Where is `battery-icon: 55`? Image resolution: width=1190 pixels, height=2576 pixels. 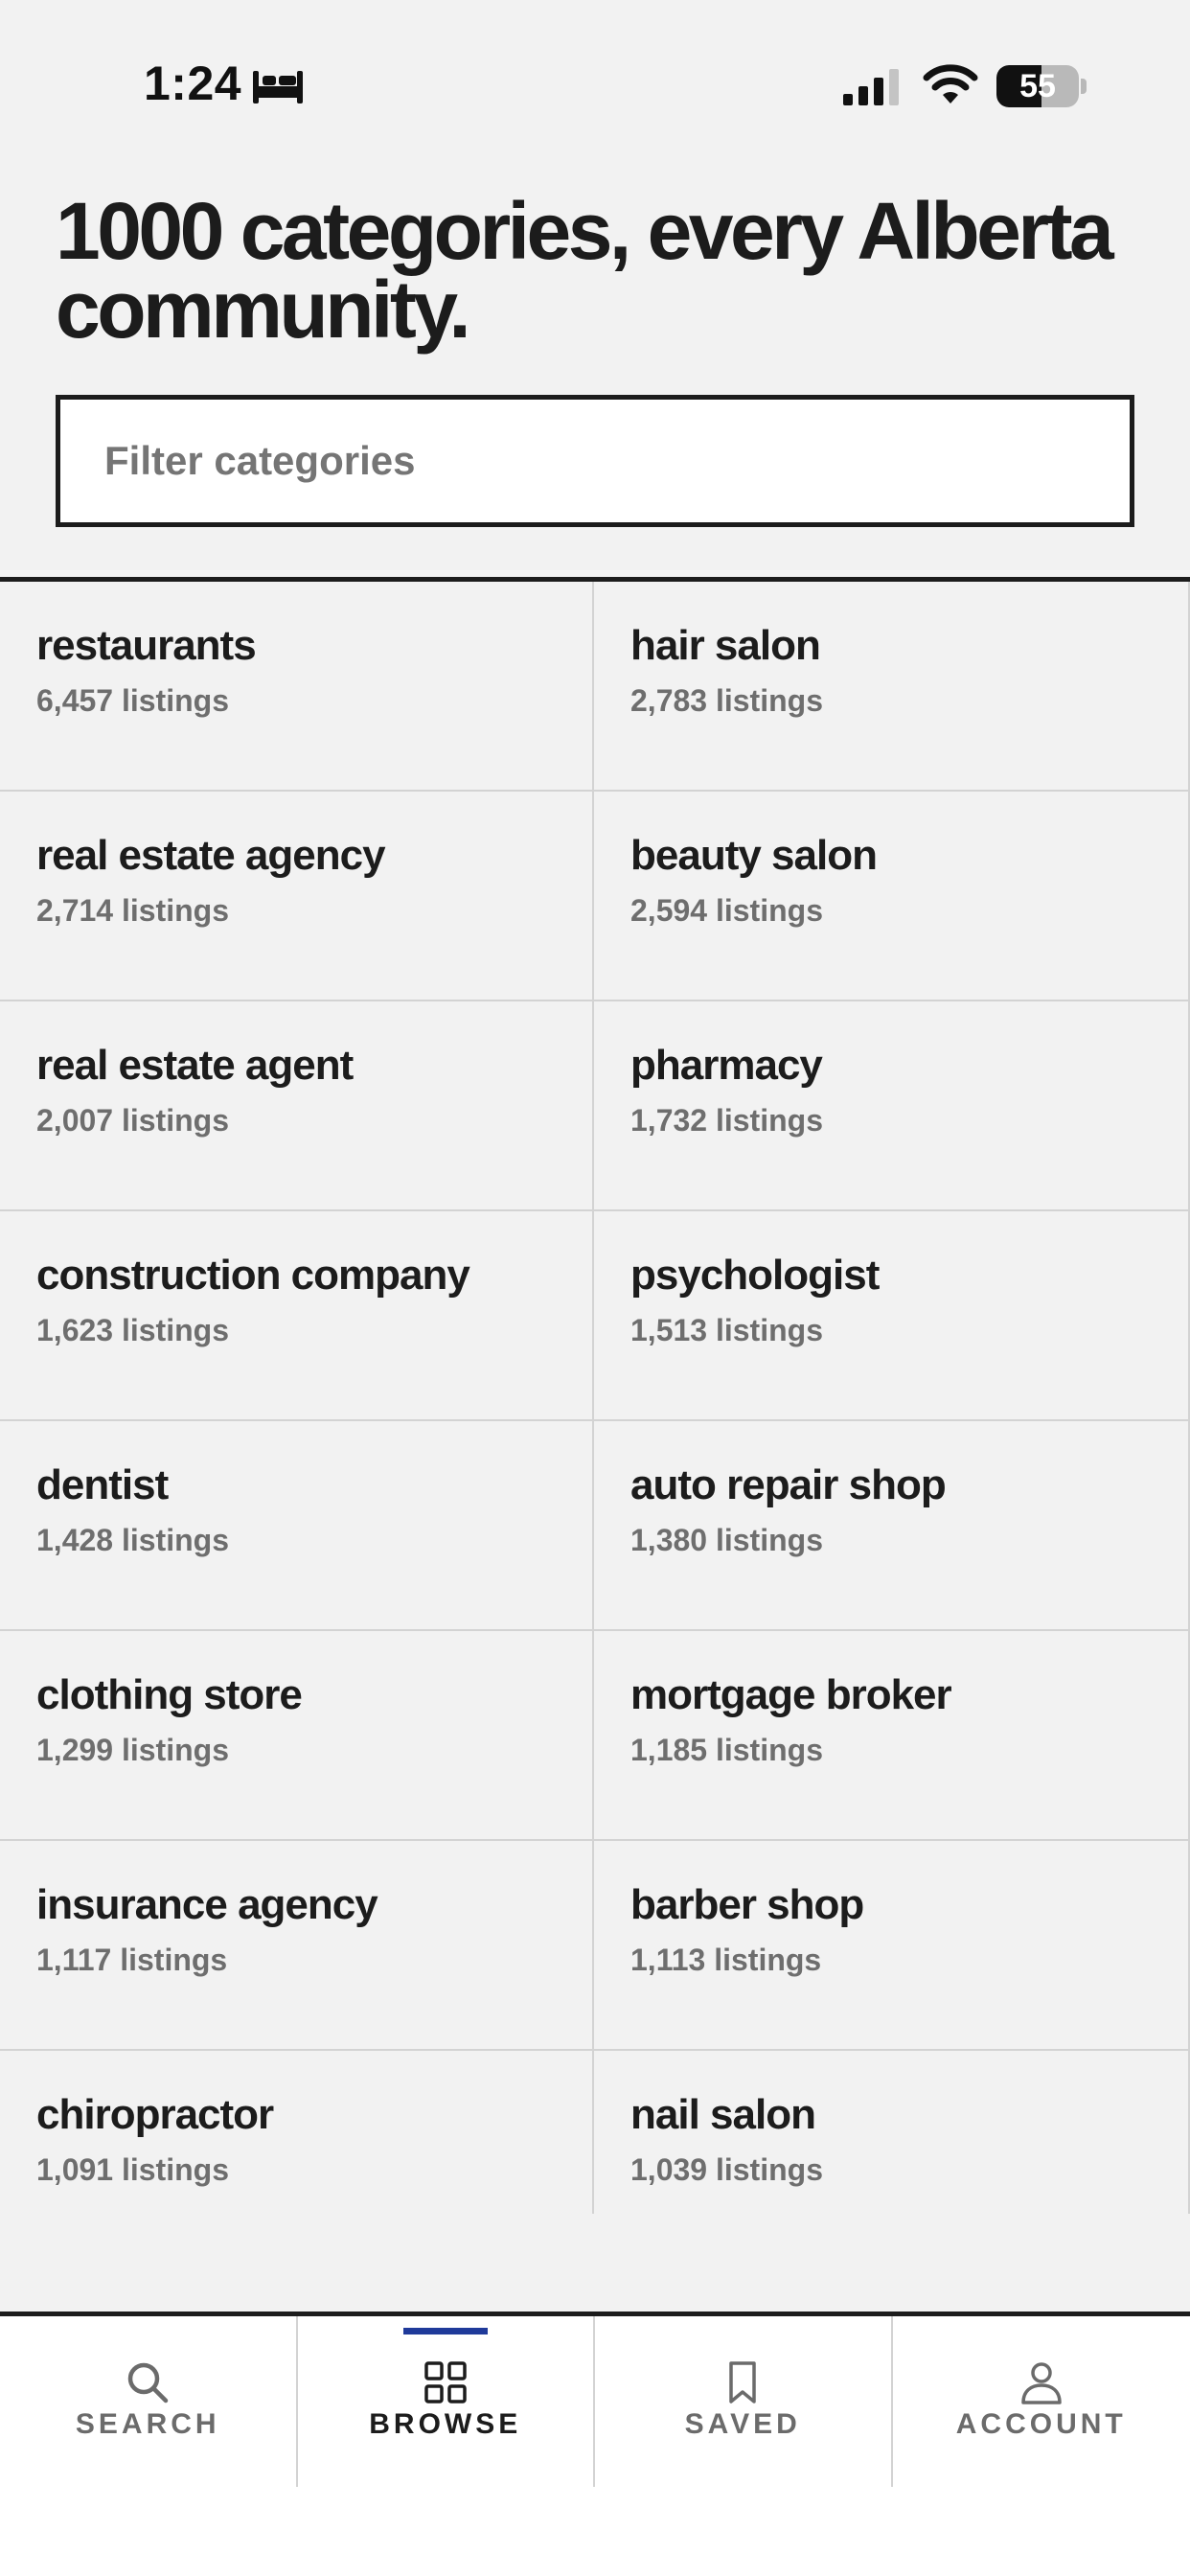
battery-icon: 55 is located at coordinates (1038, 86).